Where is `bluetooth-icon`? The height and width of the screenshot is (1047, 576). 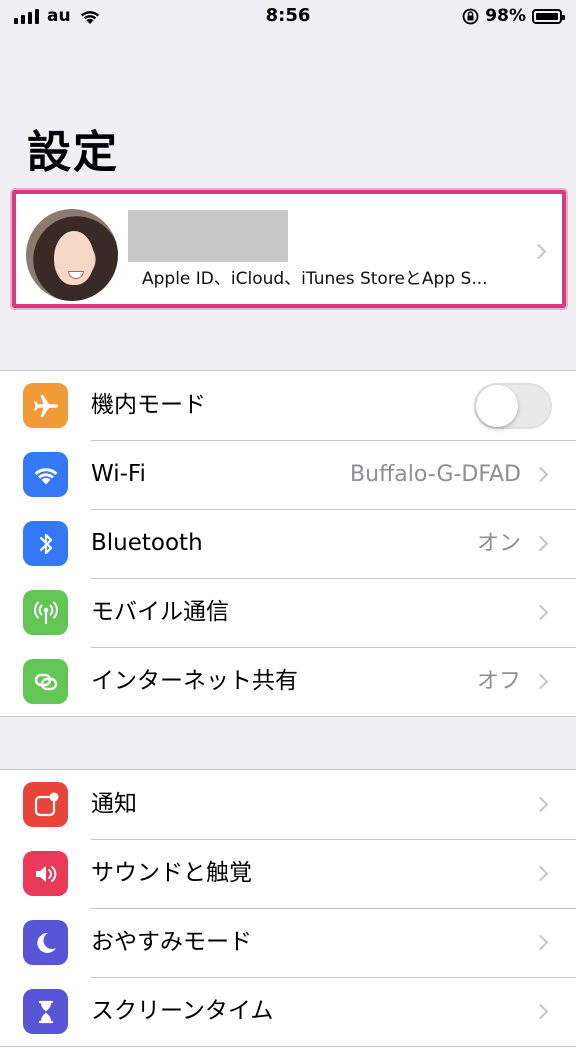 bluetooth-icon is located at coordinates (45, 543).